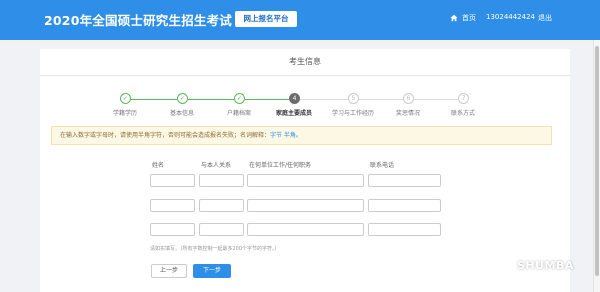  I want to click on system-title: 2020年全国硕士研究生招生考试, so click(138, 20).